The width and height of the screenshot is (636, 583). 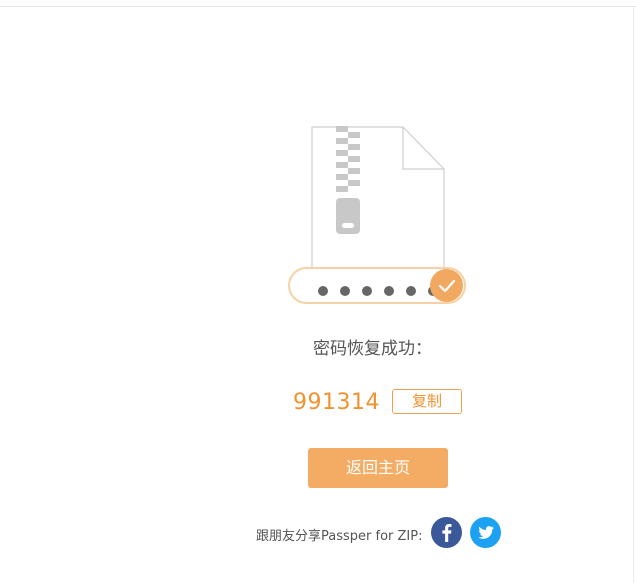 I want to click on zip-file-icon, so click(x=378, y=199).